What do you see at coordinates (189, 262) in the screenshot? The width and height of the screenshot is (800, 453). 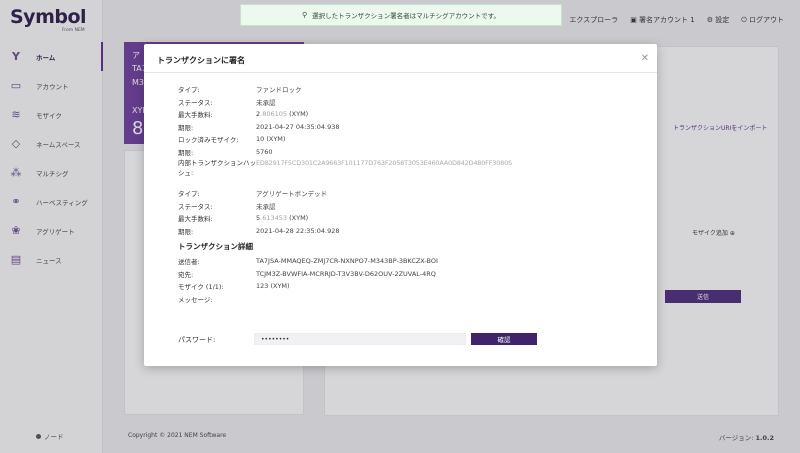 I see `row-label: 送信者:` at bounding box center [189, 262].